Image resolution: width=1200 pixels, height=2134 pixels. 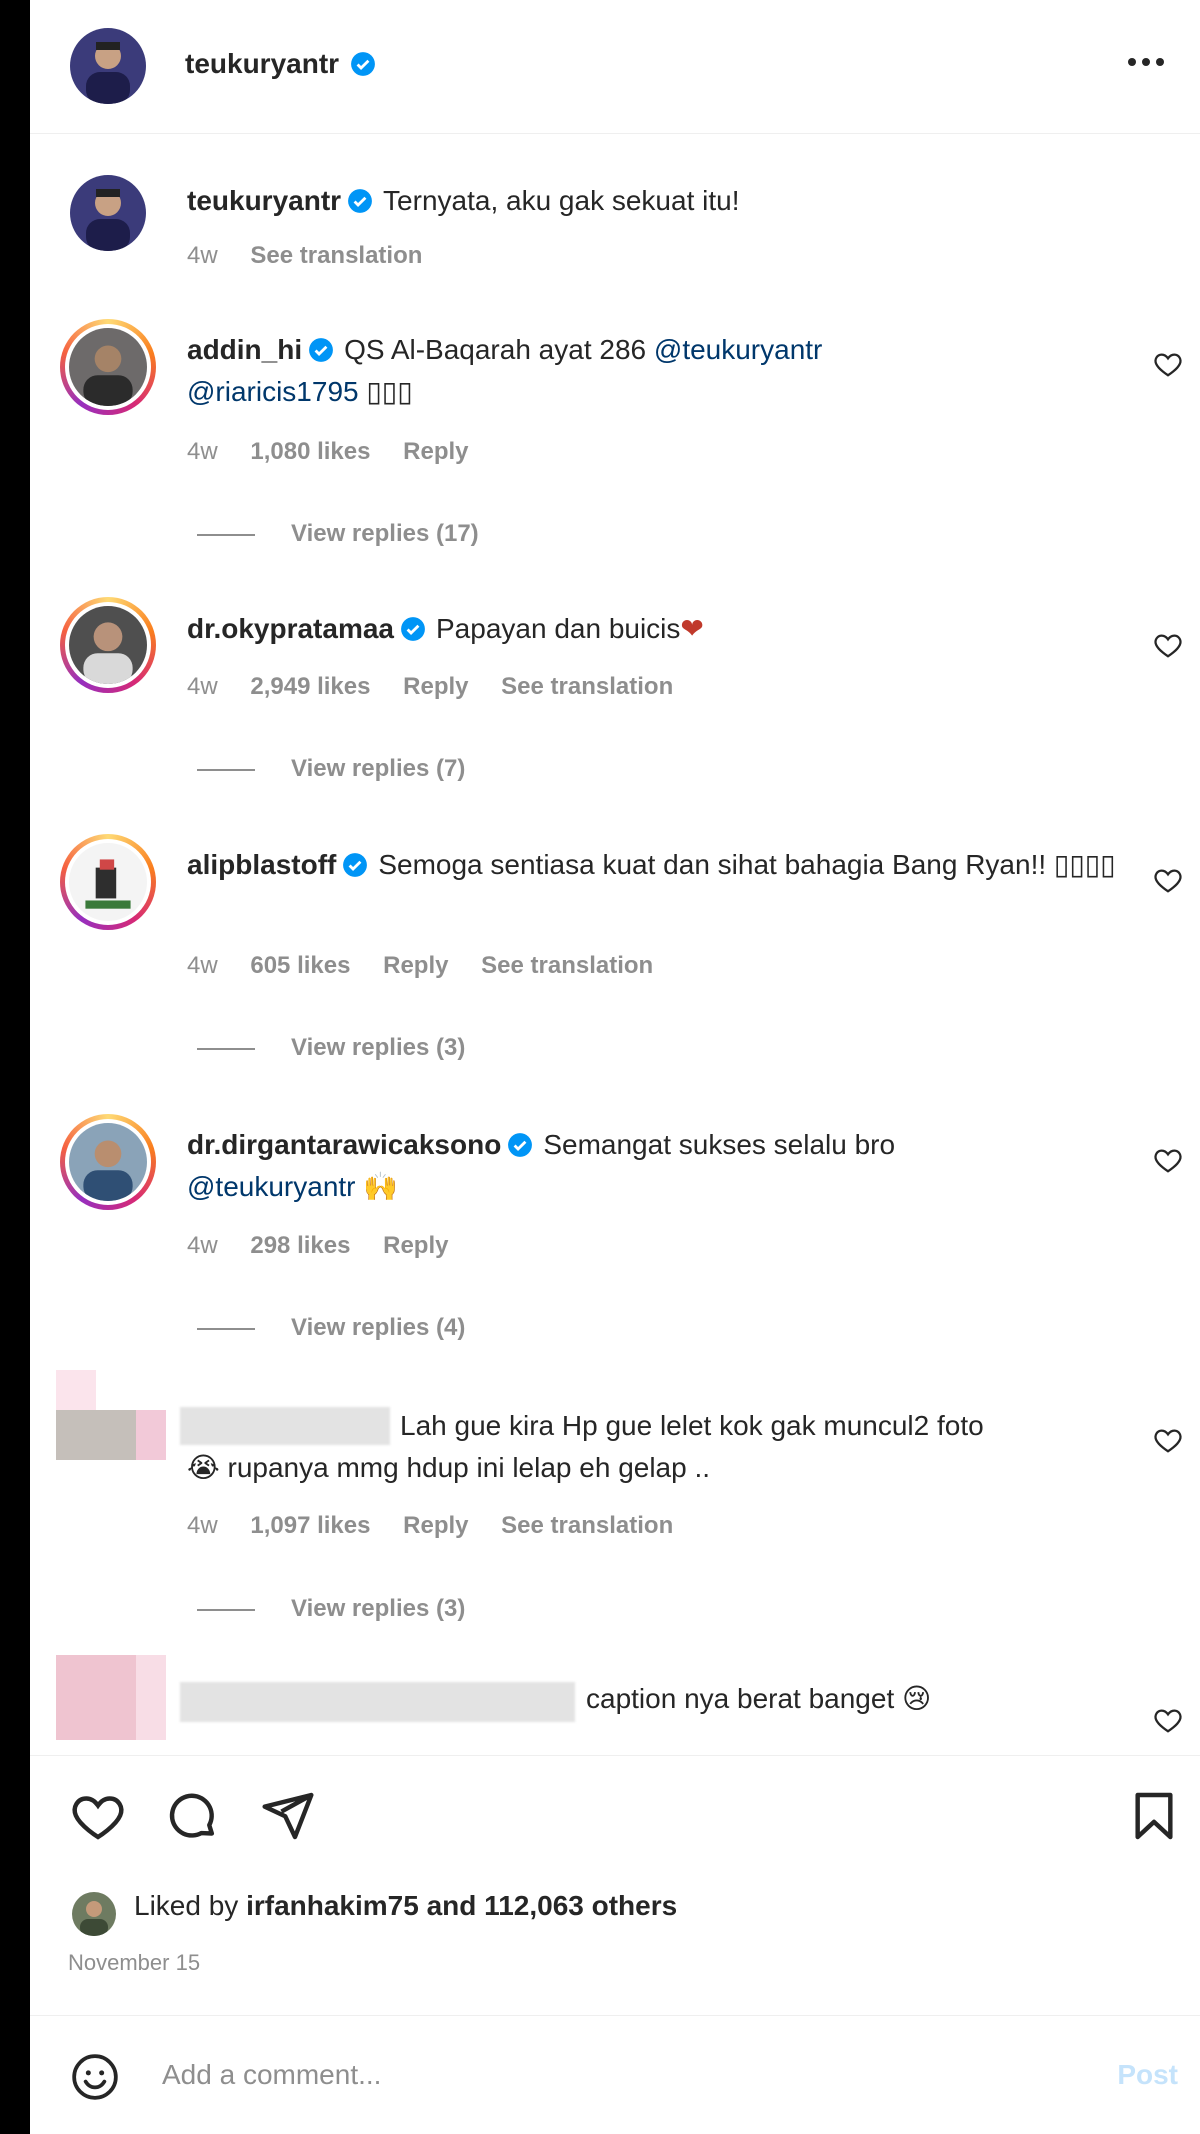 I want to click on likes-count: 1,097 likes, so click(x=310, y=1525).